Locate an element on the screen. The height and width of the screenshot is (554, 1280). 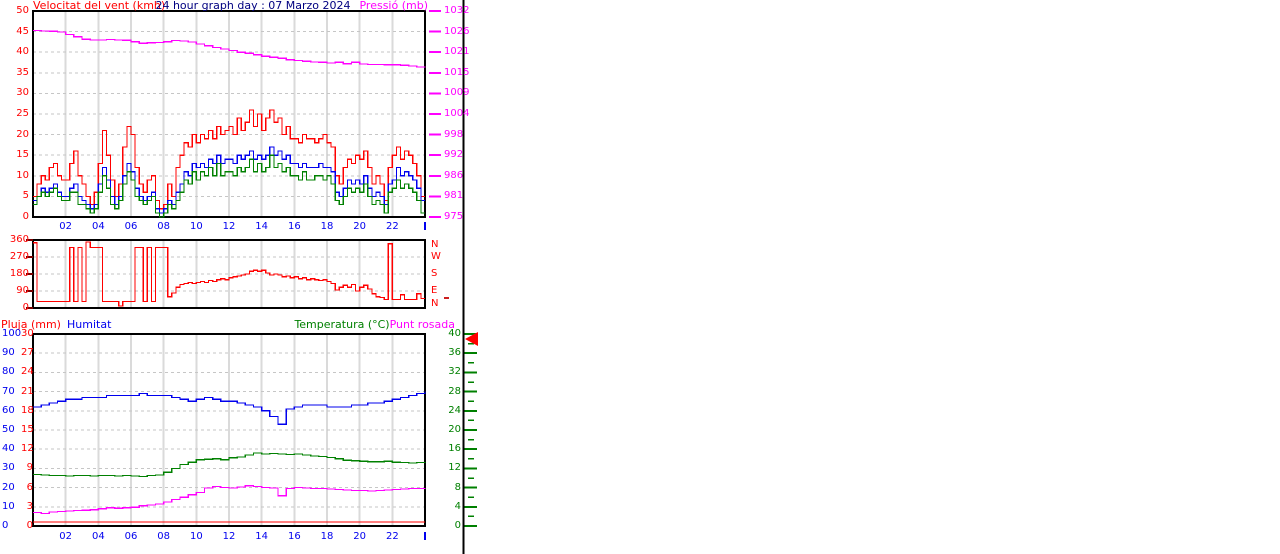
temperature-pointer-icon is located at coordinates (471, 339).